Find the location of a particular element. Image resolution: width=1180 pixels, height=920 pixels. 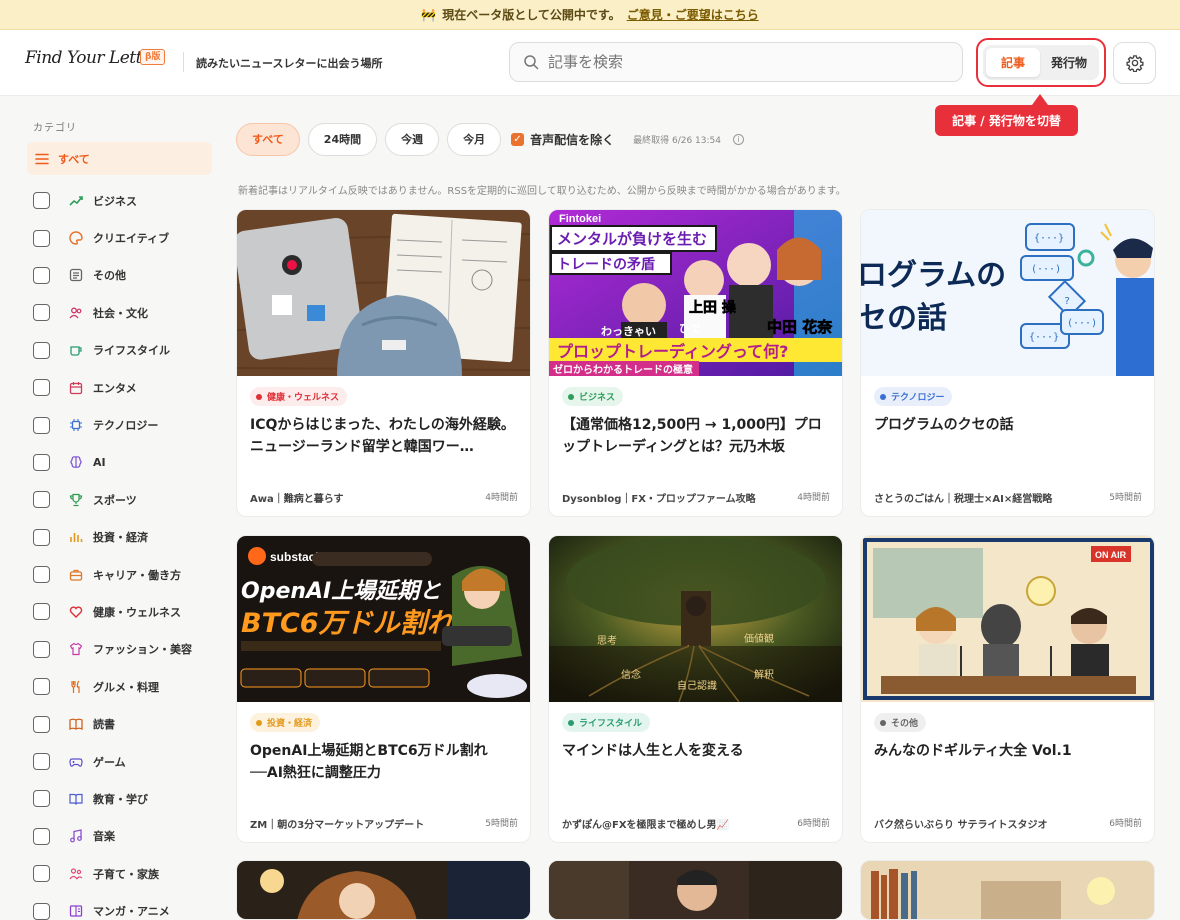

category-item: 読書 is located at coordinates (112, 723).